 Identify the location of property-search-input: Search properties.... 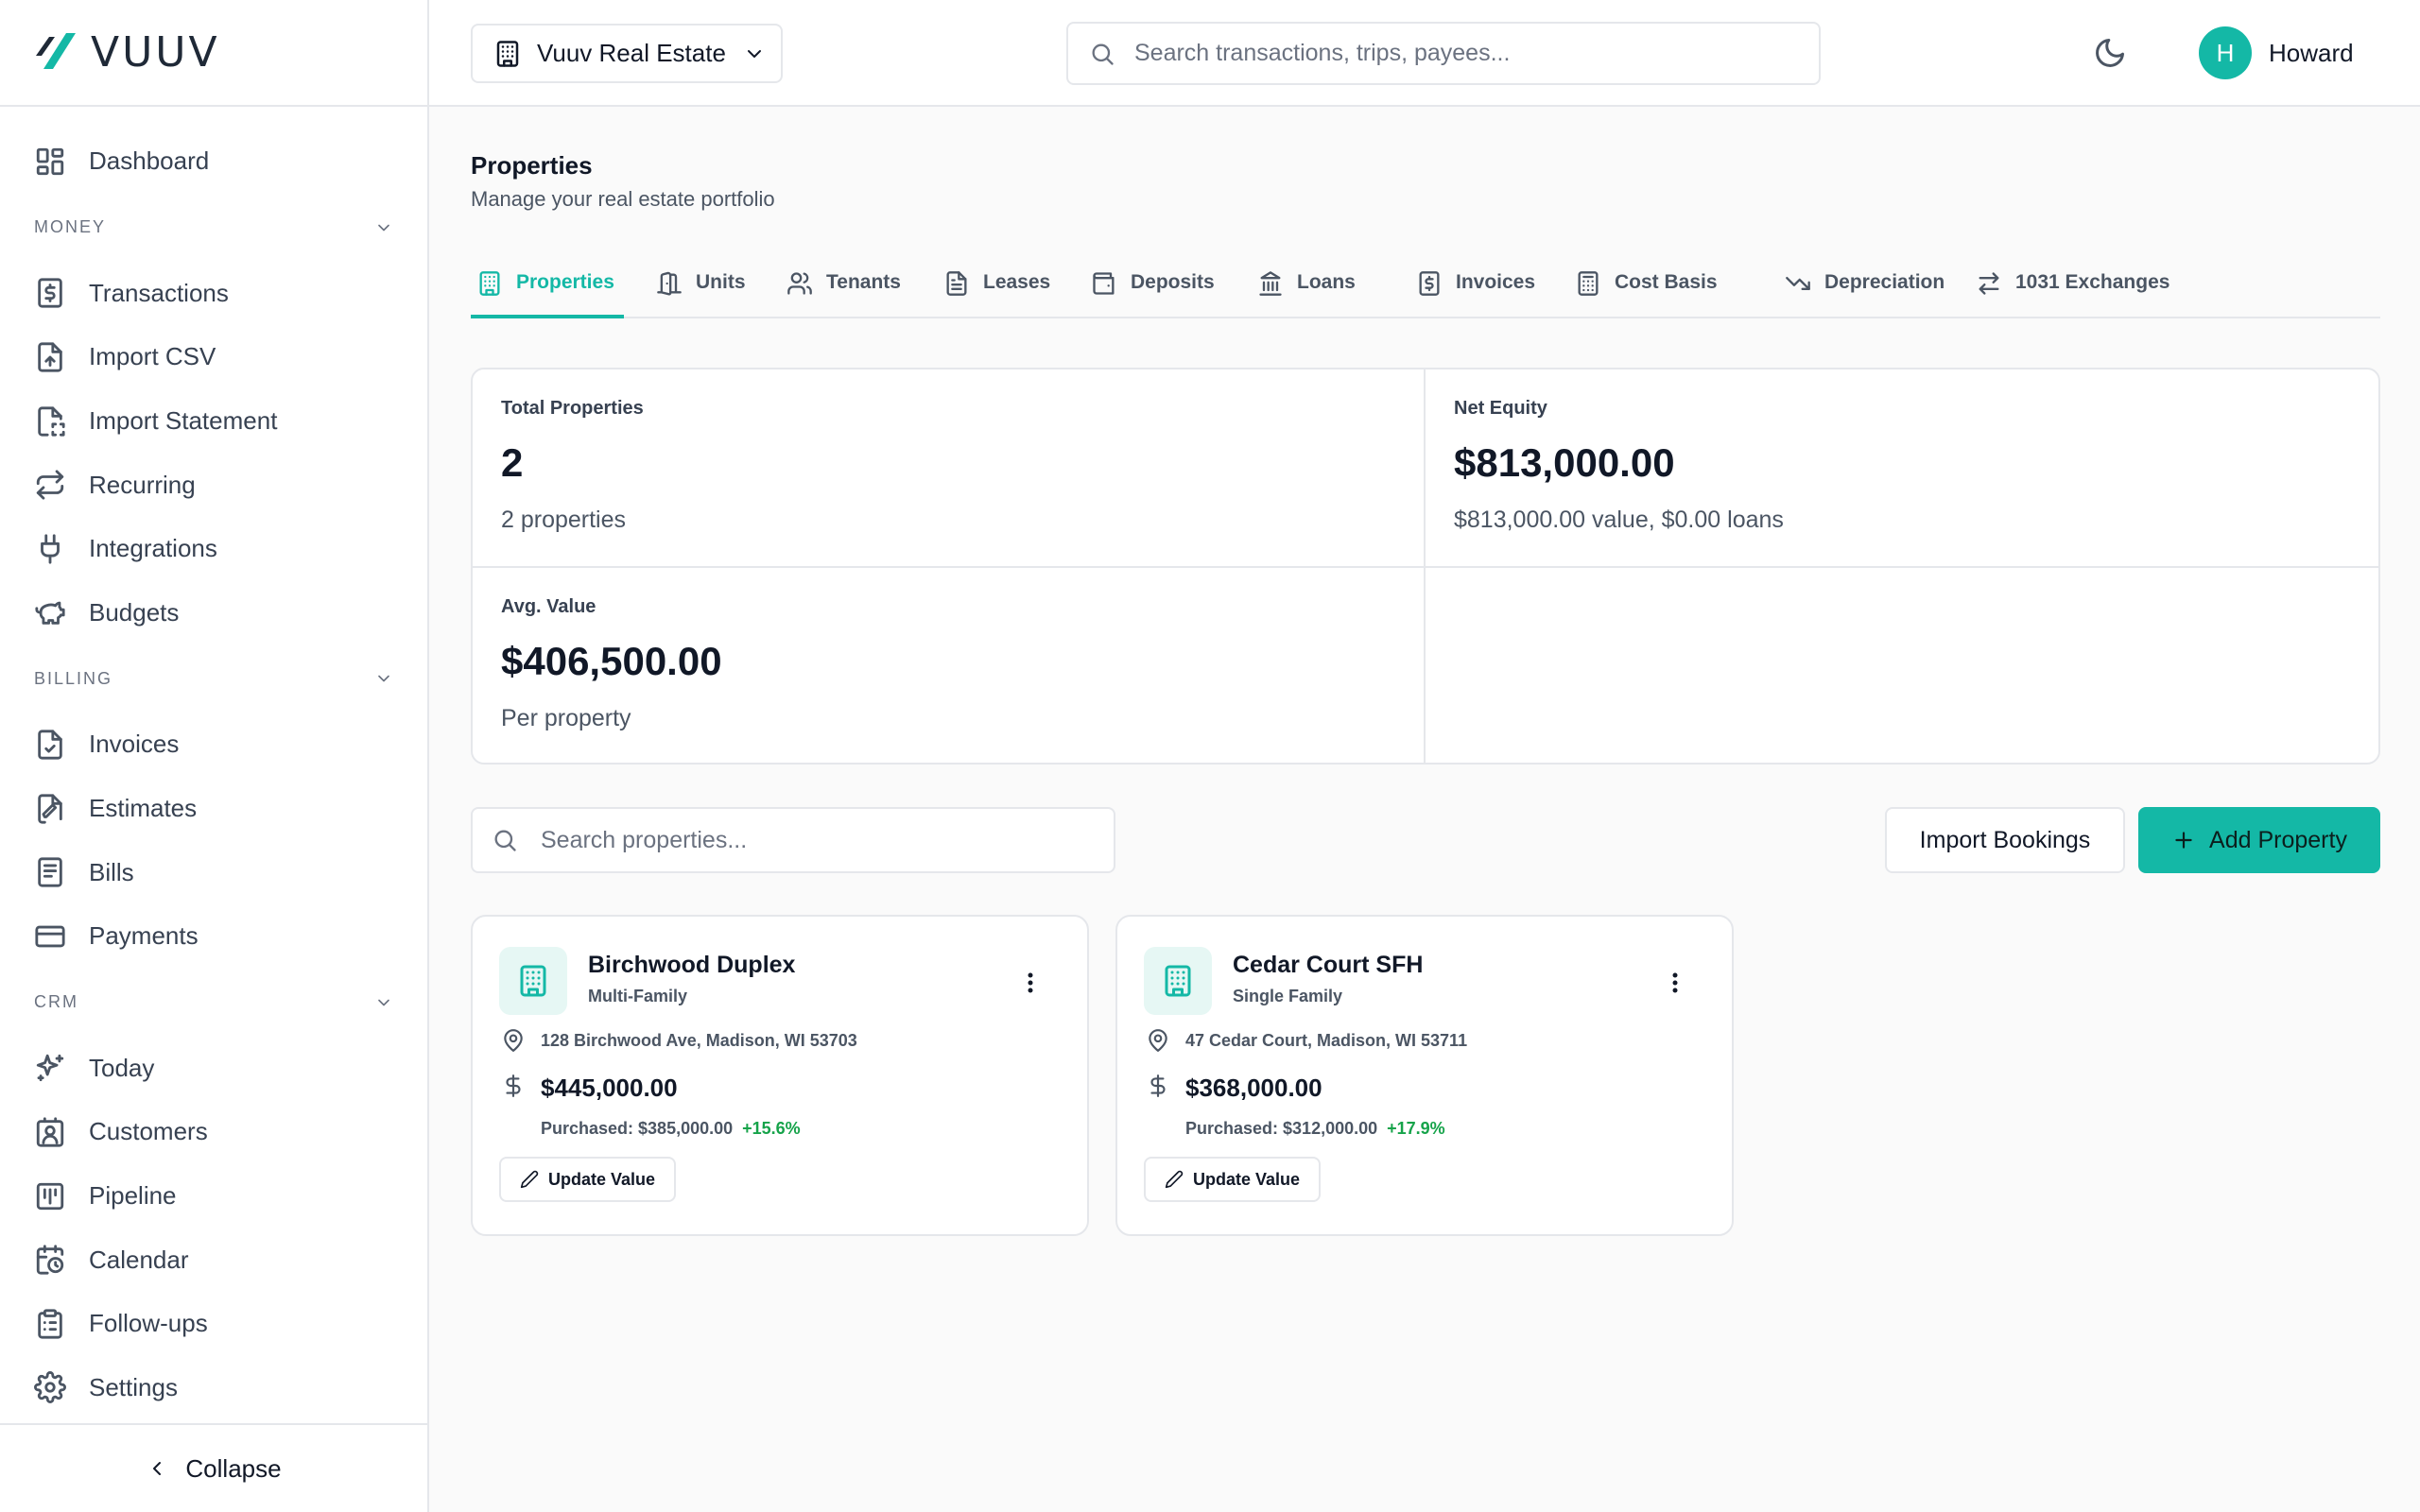
(793, 840).